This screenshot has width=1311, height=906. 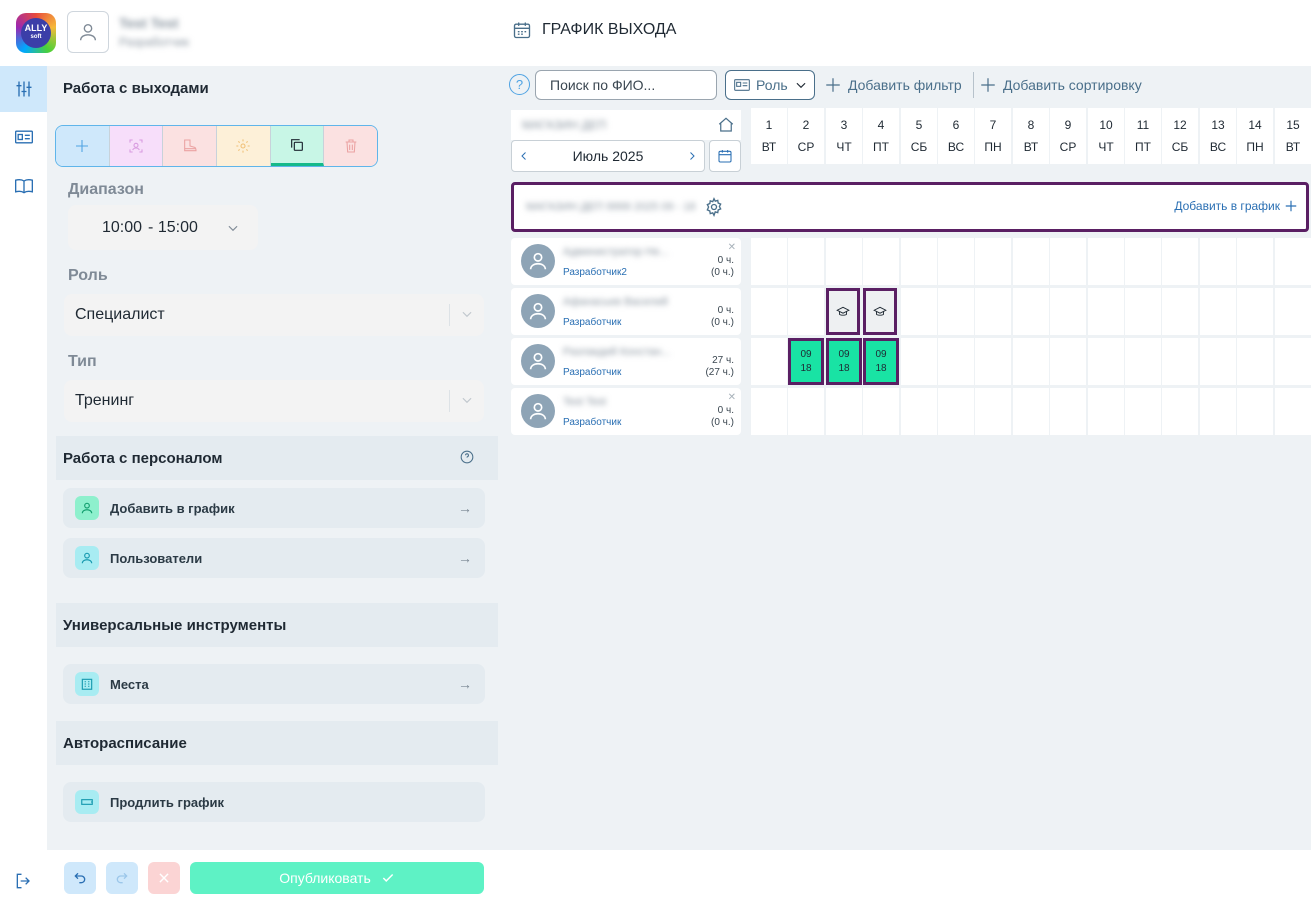 What do you see at coordinates (626, 311) in the screenshot?
I see `employee-card: Афанасьев Василий Разработчик 0 ч. (0 ч.)` at bounding box center [626, 311].